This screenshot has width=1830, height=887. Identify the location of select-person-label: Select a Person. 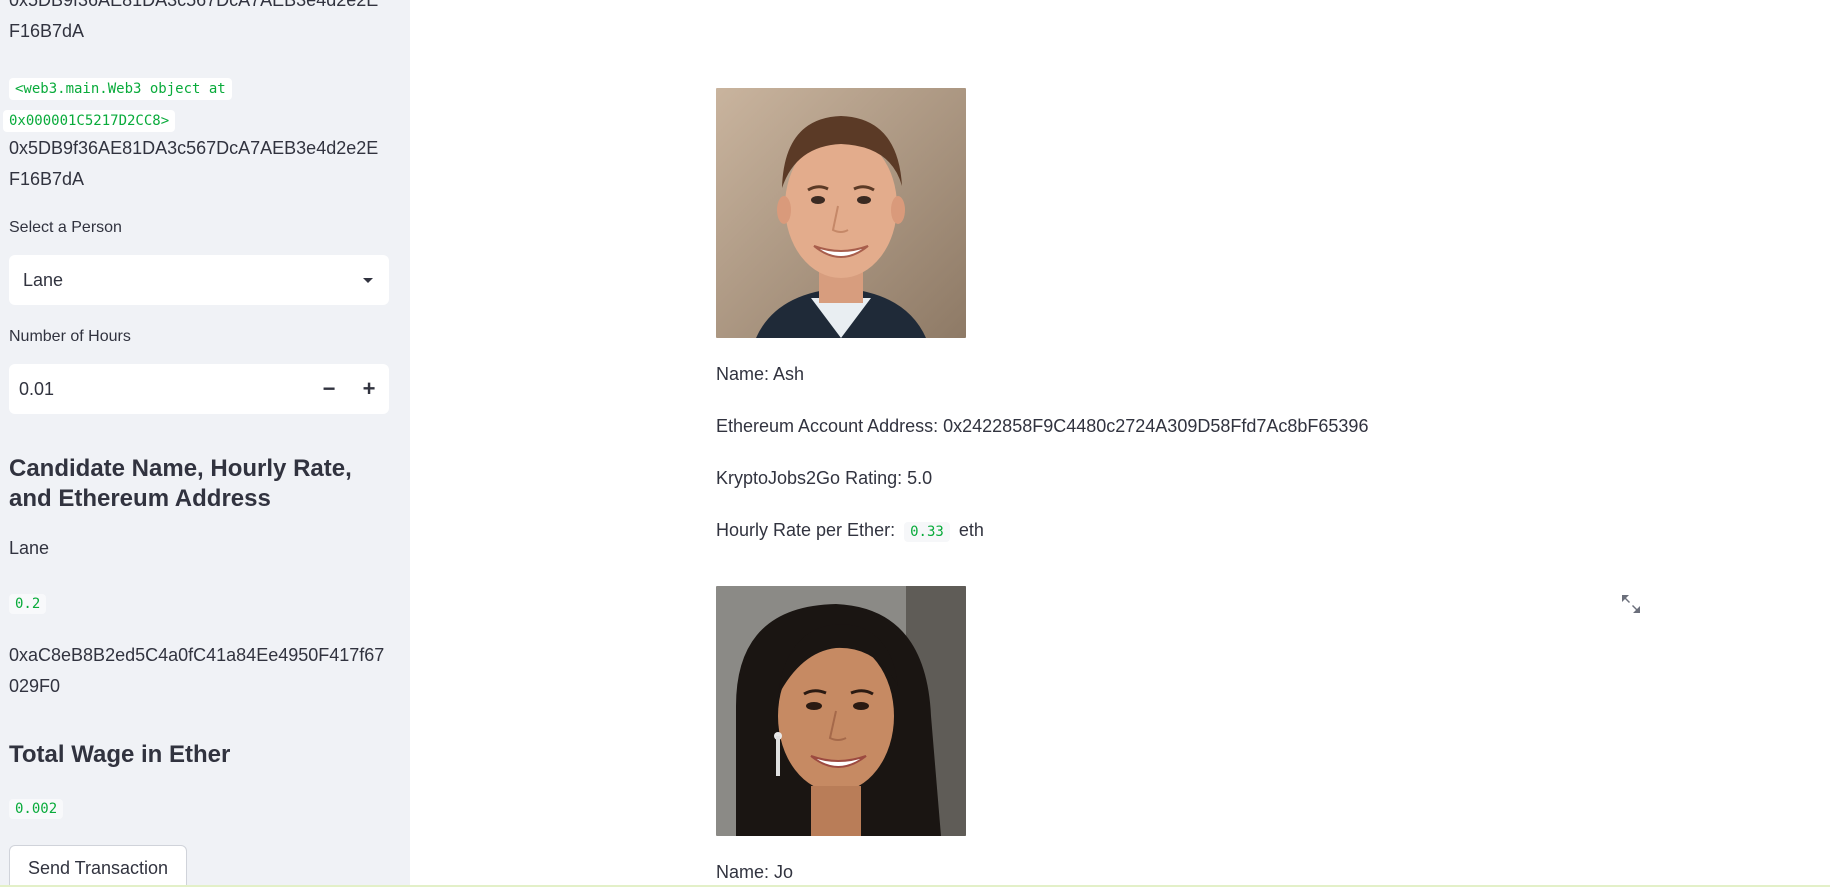
(65, 227).